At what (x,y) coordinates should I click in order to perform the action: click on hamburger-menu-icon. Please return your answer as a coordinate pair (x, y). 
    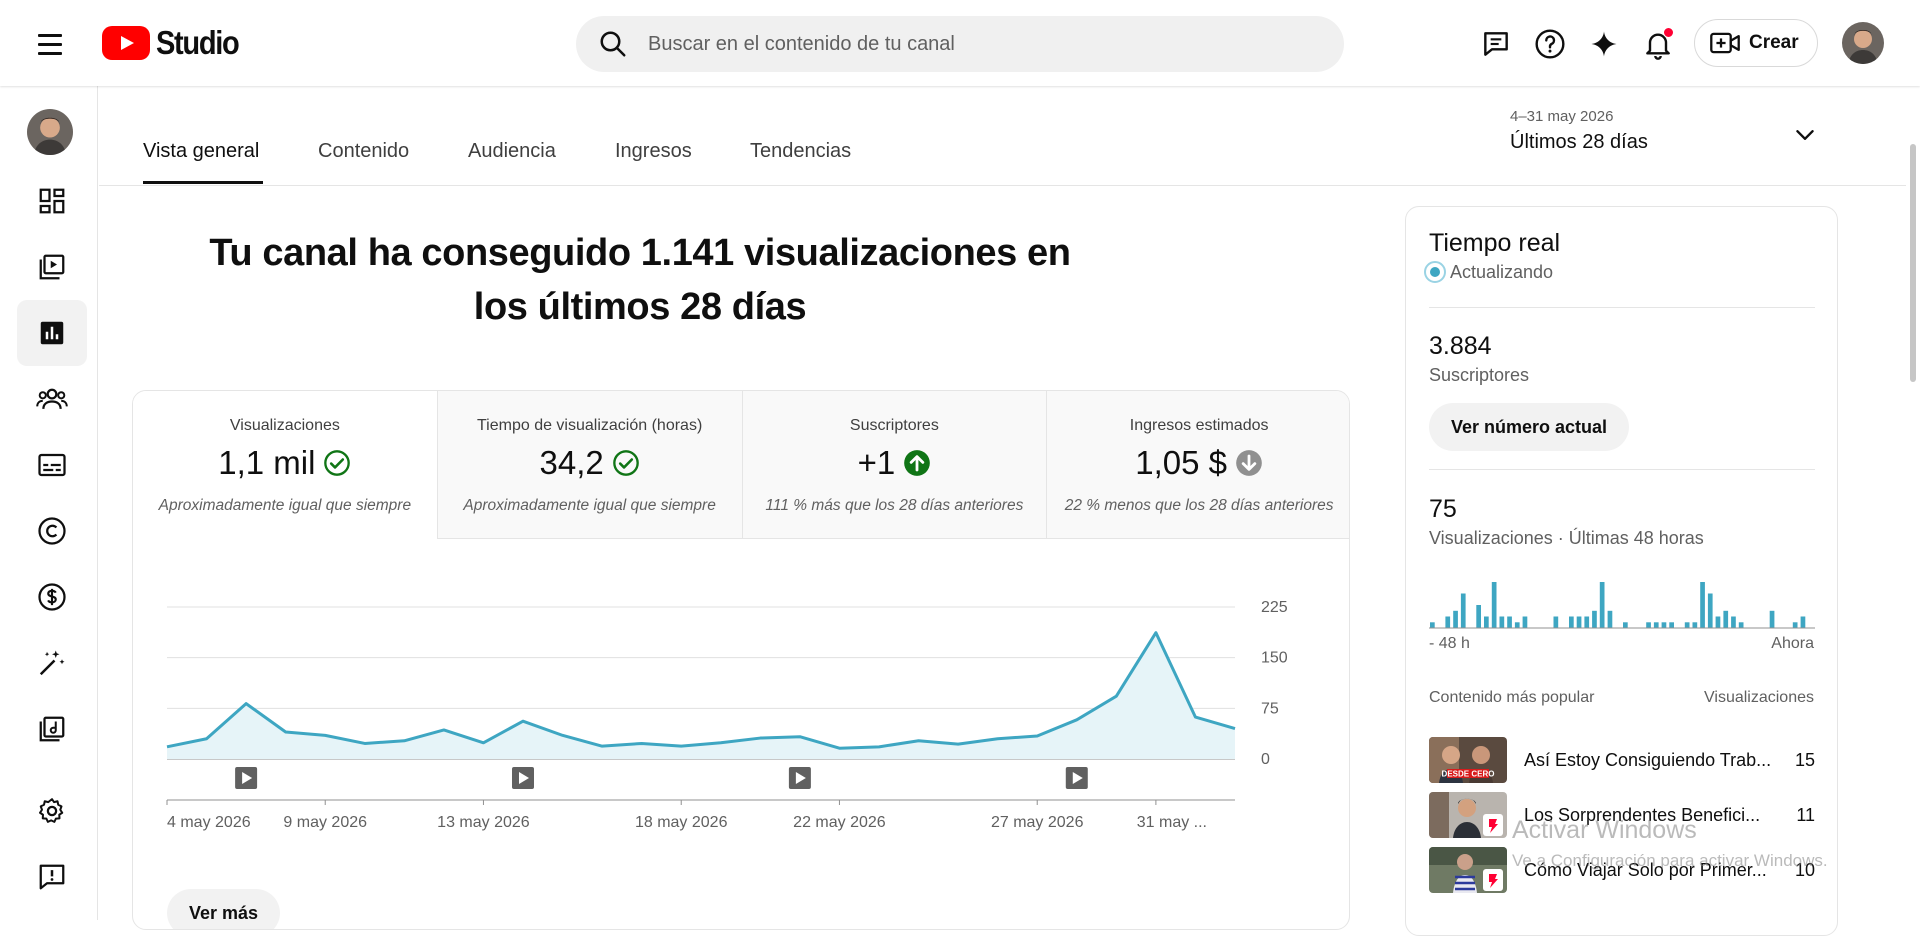
    Looking at the image, I should click on (50, 44).